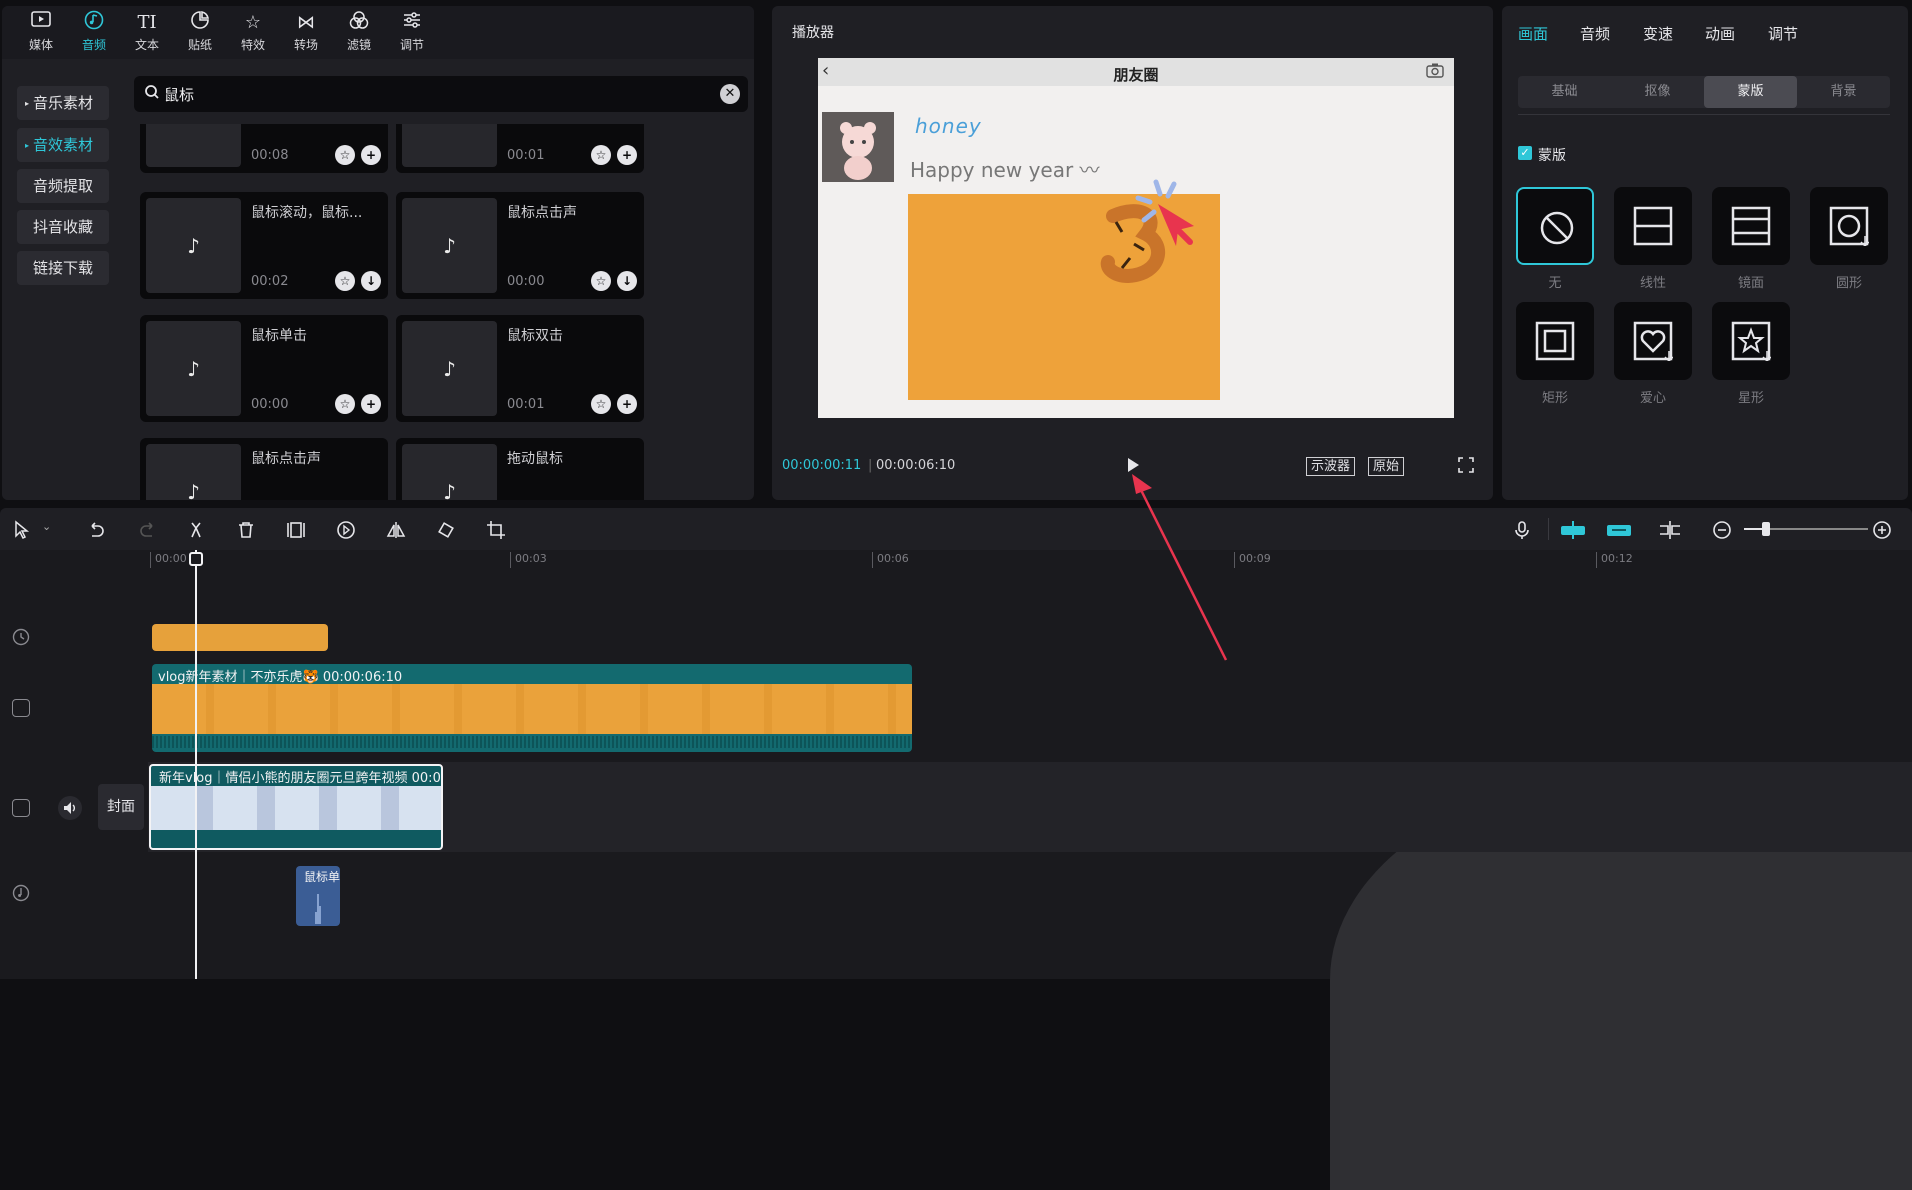 Image resolution: width=1912 pixels, height=1190 pixels. Describe the element at coordinates (414, 94) in the screenshot. I see `search-input` at that location.